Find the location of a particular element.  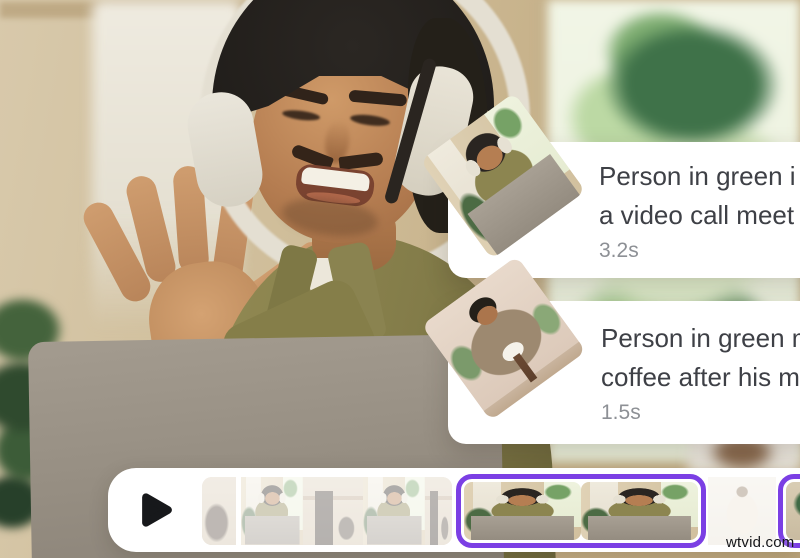

video-timeline is located at coordinates (454, 510).